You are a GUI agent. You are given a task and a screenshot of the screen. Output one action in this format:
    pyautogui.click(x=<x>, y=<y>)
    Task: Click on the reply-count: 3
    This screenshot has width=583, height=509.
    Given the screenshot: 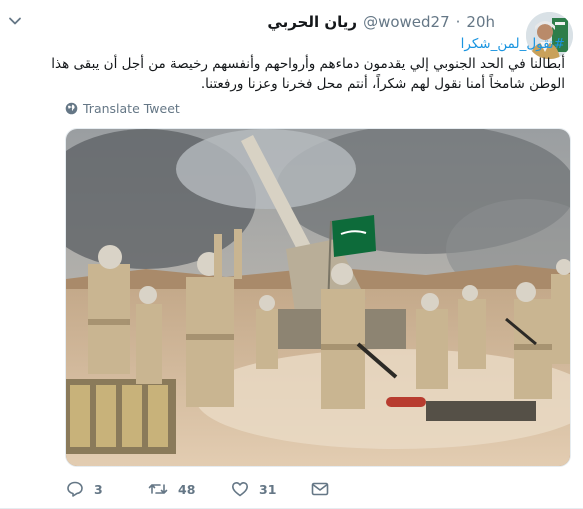 What is the action you would take?
    pyautogui.click(x=98, y=489)
    